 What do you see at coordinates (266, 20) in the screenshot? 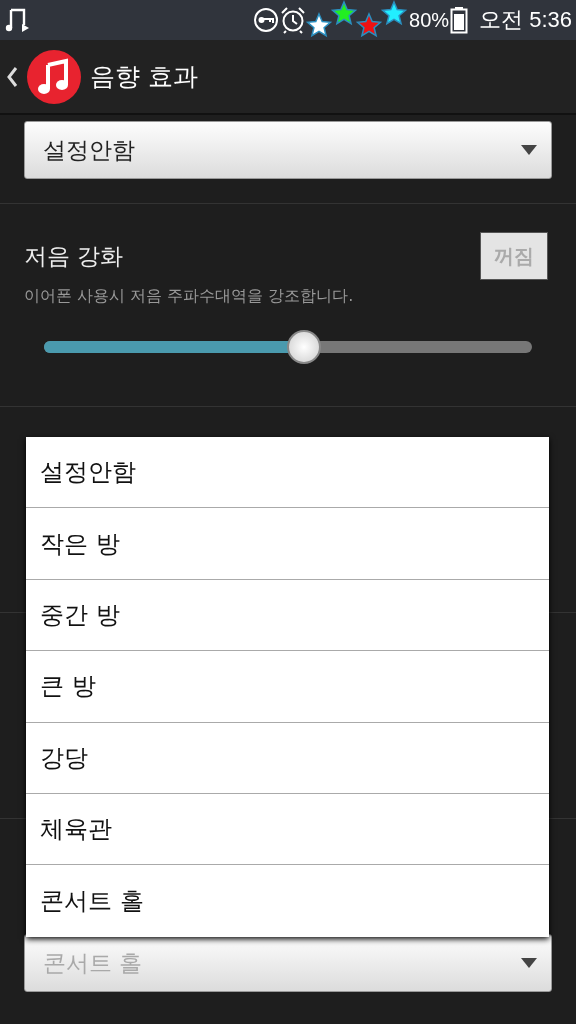
I see `key-icon` at bounding box center [266, 20].